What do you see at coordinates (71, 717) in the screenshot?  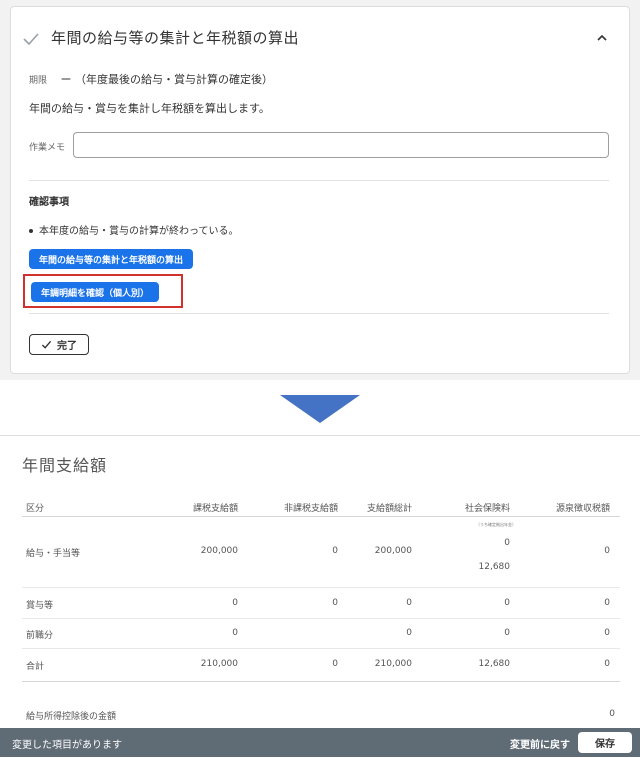 I see `after-deduction-label: 給与所得控除後の金額` at bounding box center [71, 717].